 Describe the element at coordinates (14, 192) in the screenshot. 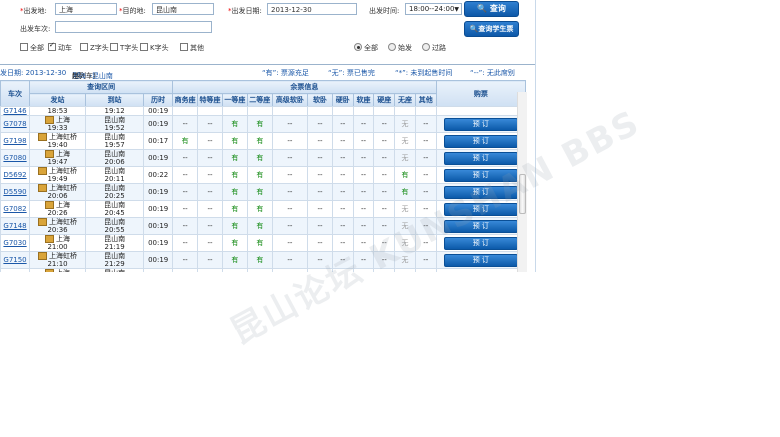

I see `train-no-link: D5590` at that location.